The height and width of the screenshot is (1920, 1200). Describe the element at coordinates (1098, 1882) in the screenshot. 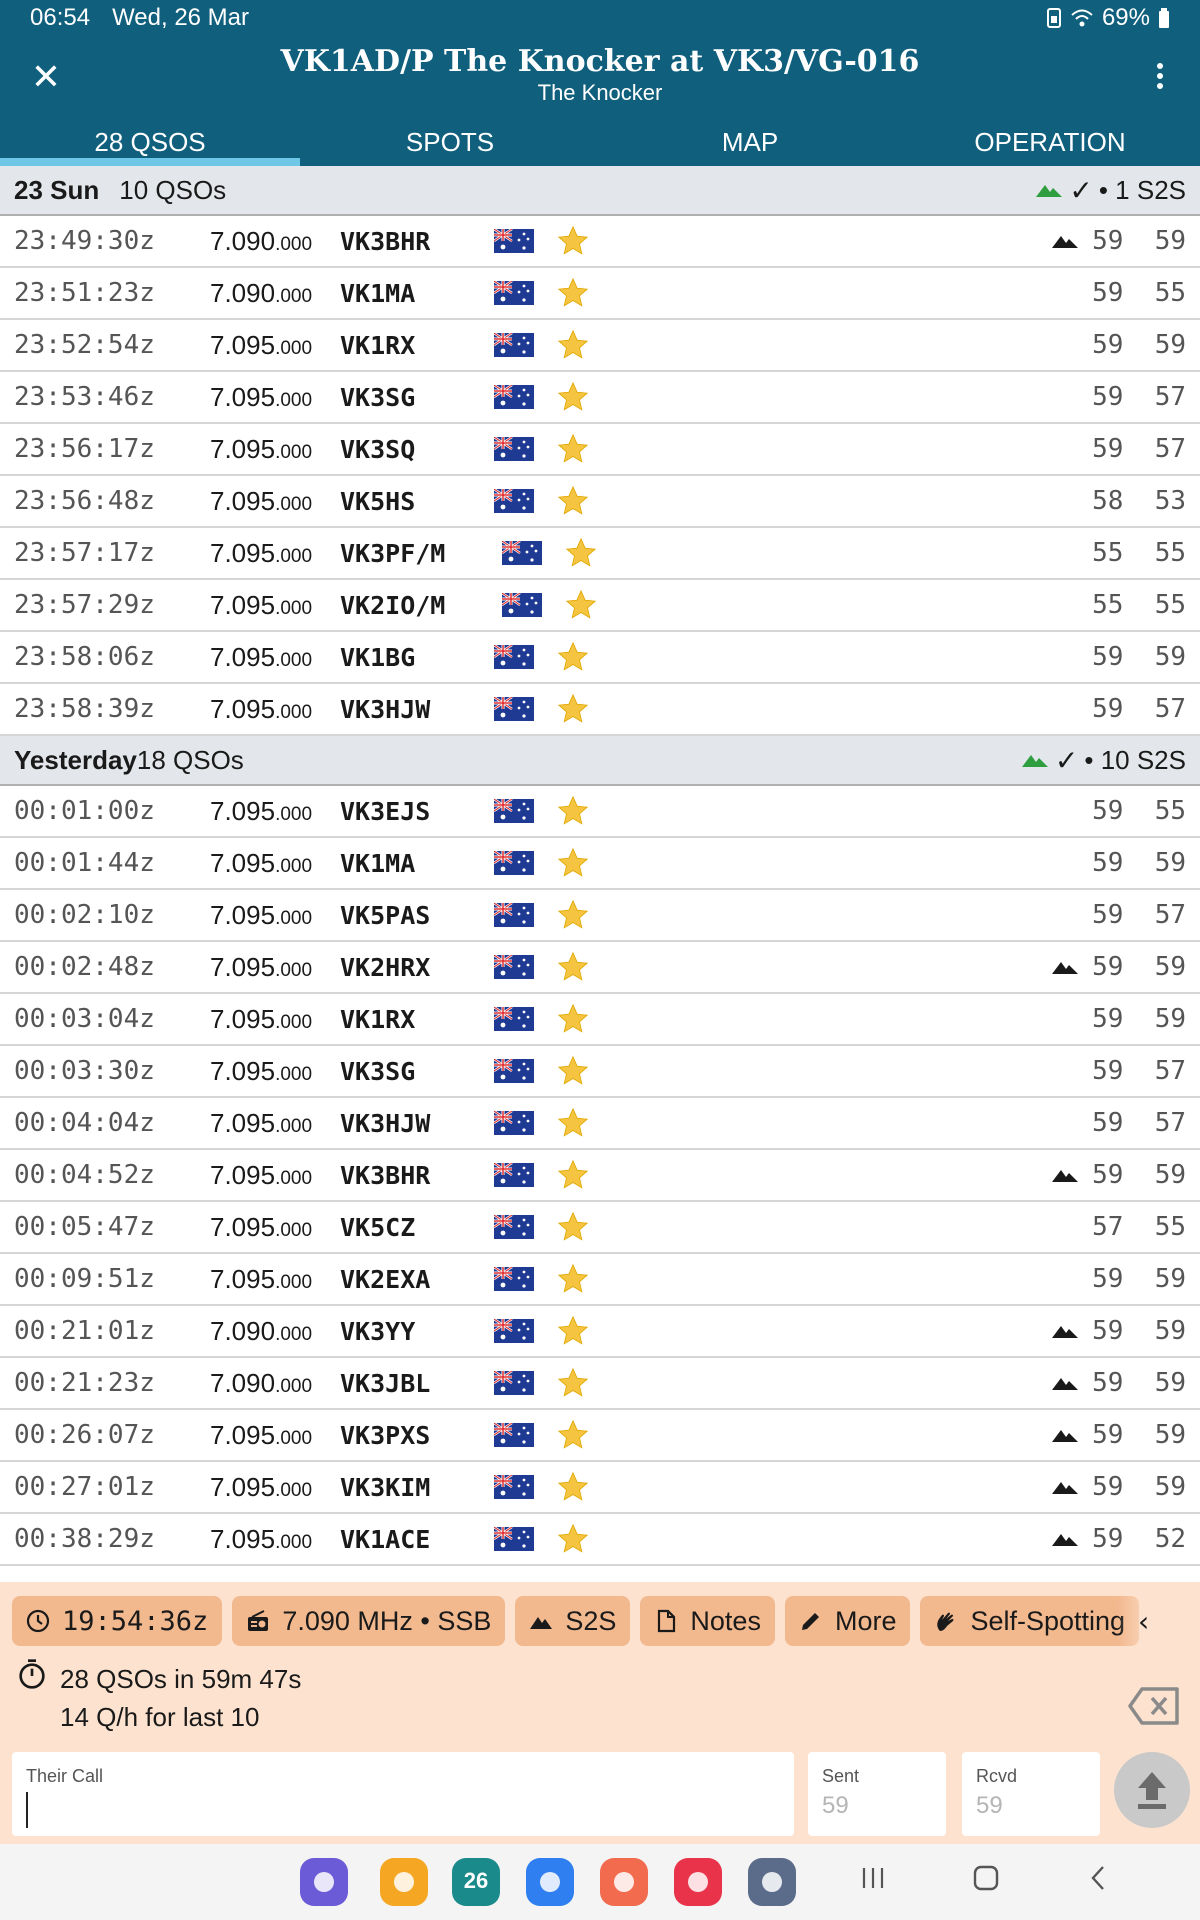

I see `back-button` at that location.